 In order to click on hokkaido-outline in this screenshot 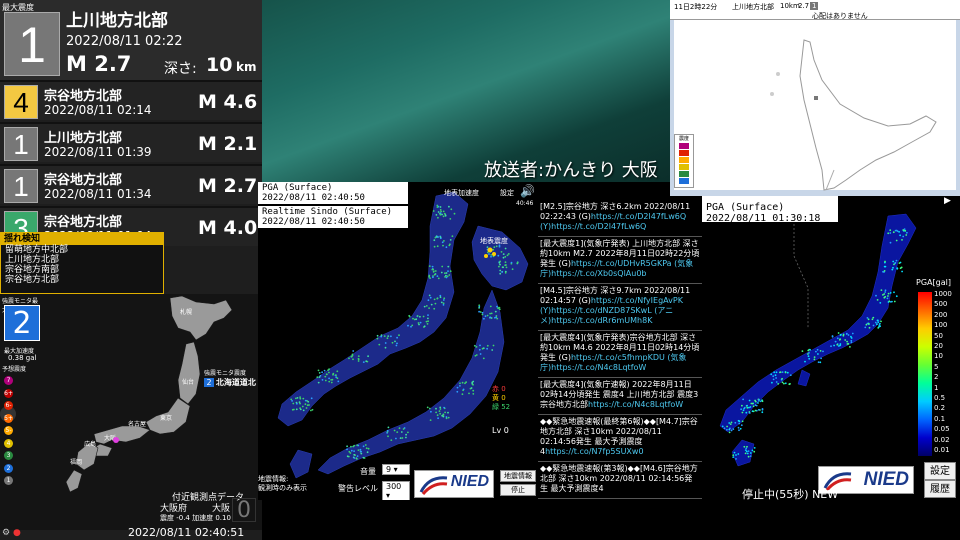, I will do `click(853, 115)`.